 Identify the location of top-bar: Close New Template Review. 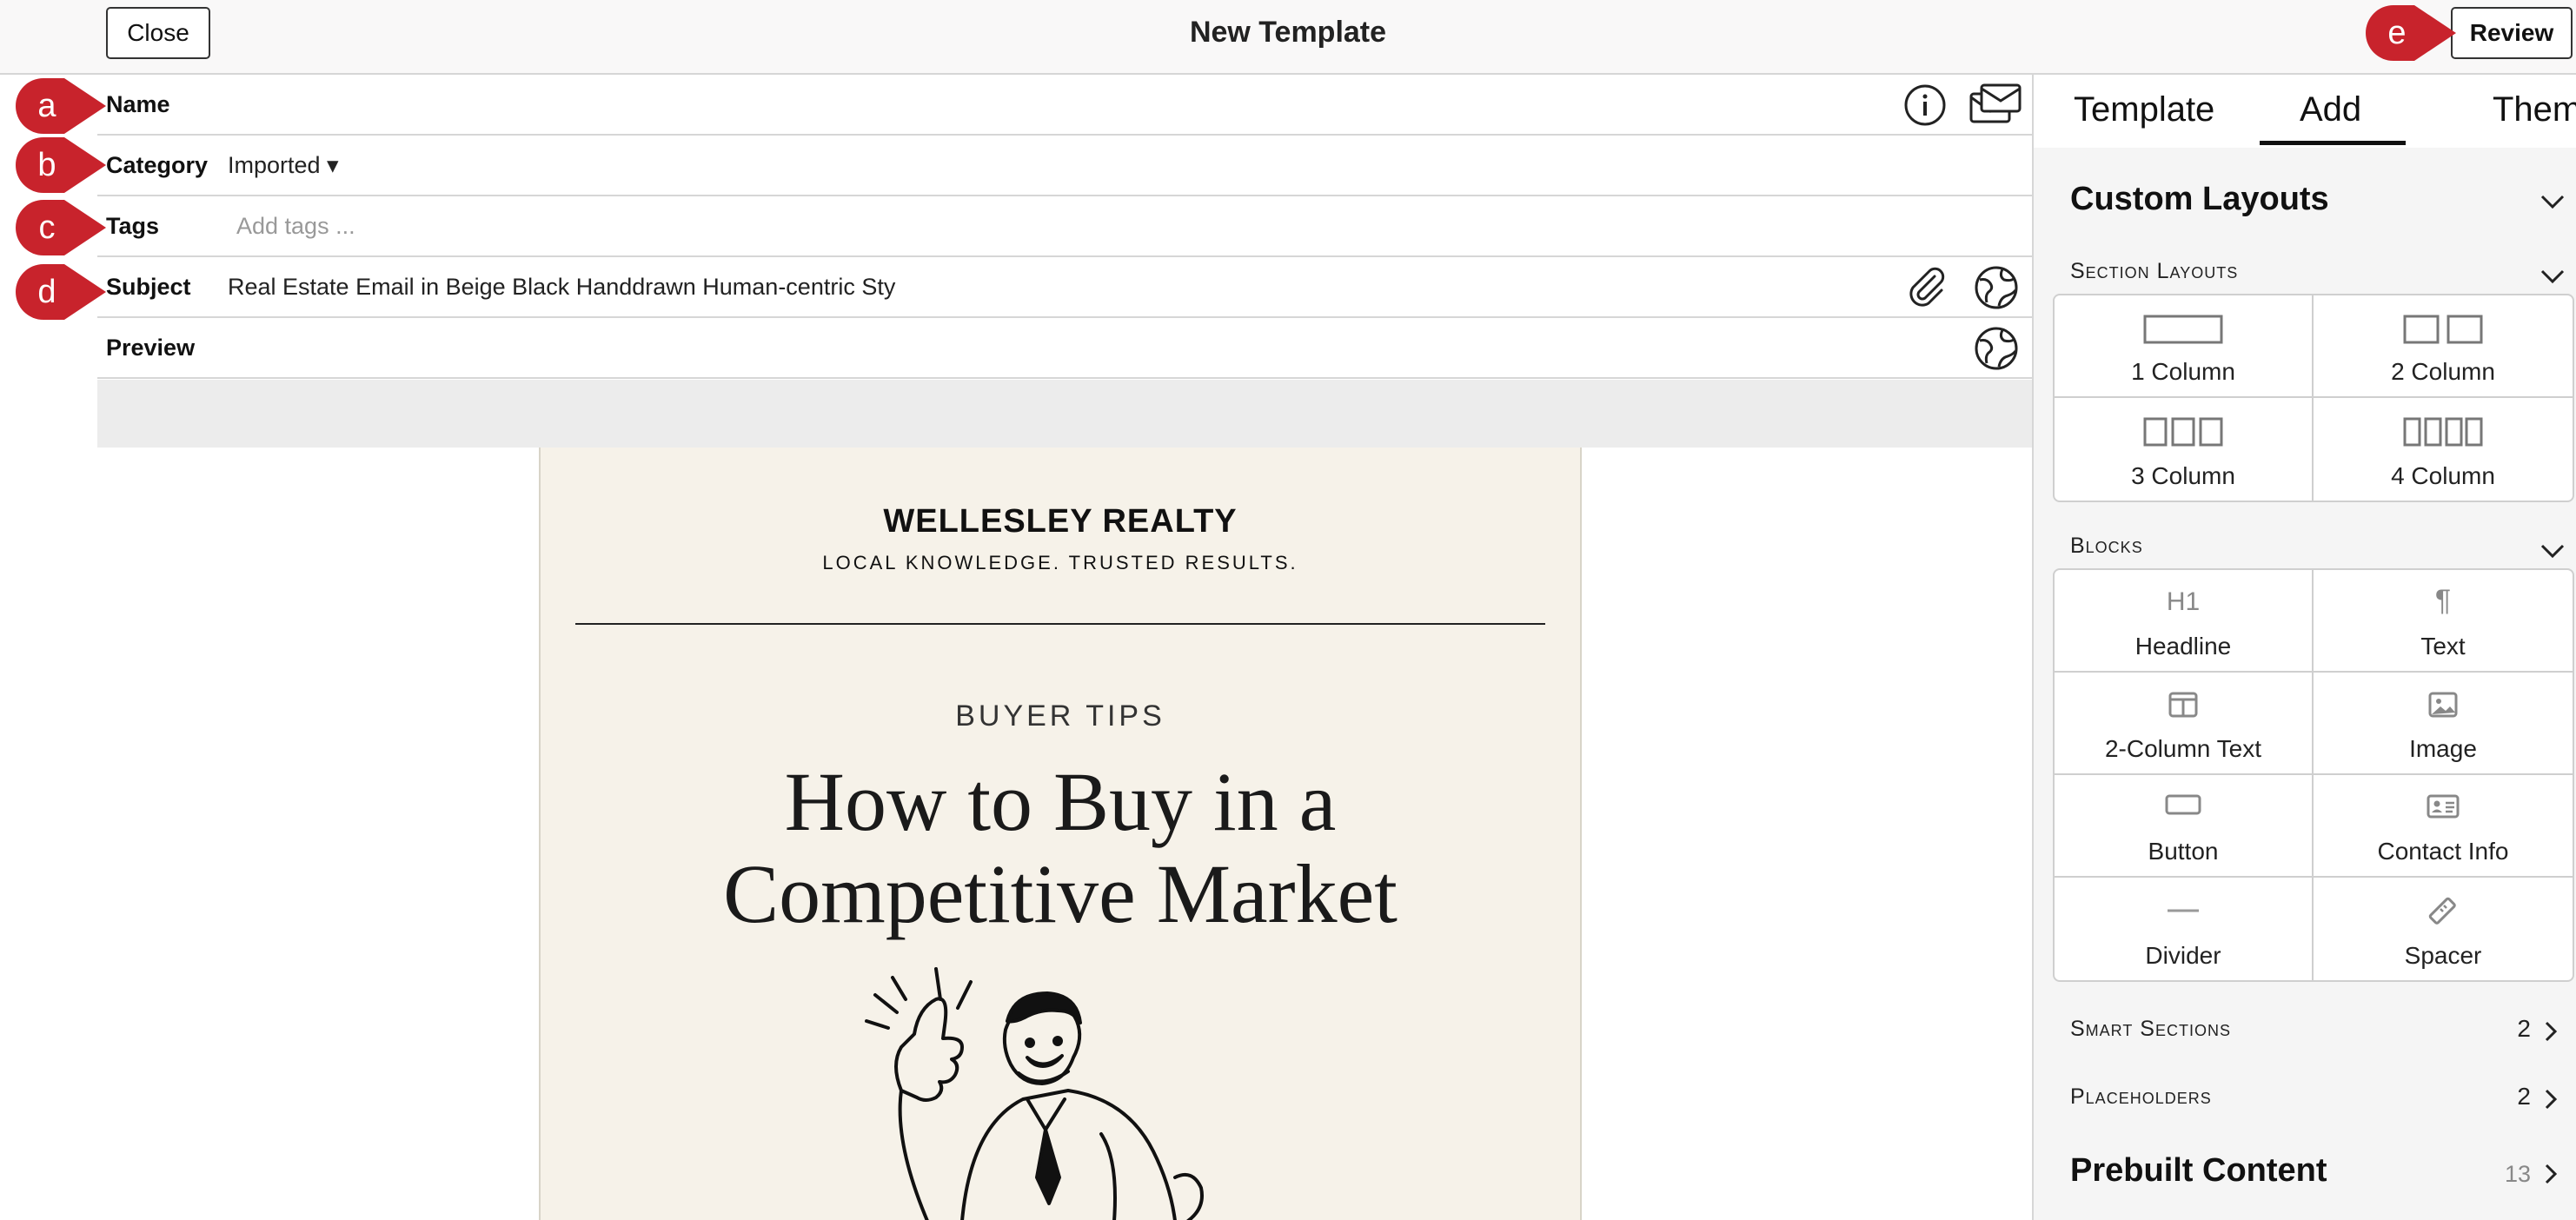
(1288, 37).